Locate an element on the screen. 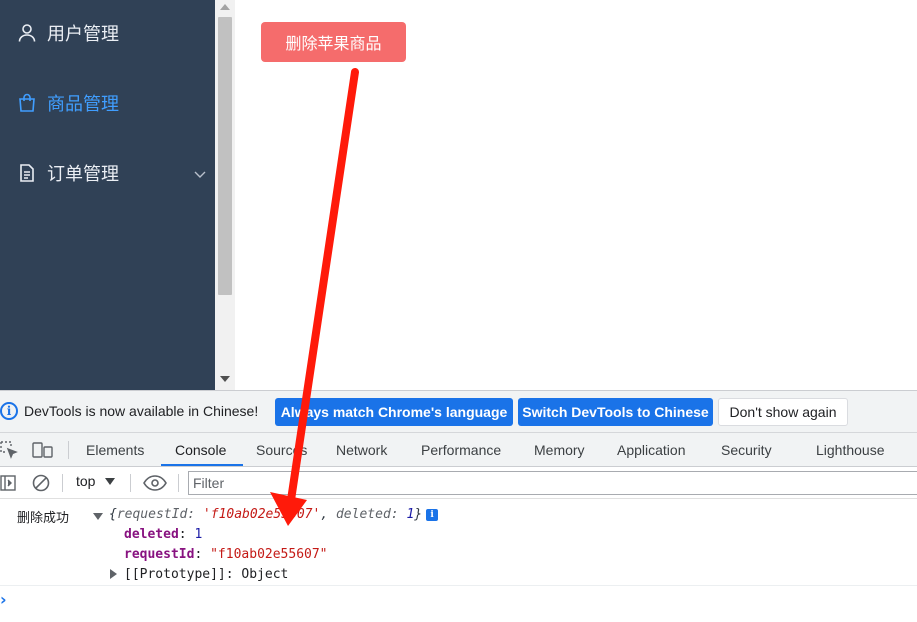 Image resolution: width=917 pixels, height=622 pixels. tab-lighthouse: Lighthouse is located at coordinates (850, 450).